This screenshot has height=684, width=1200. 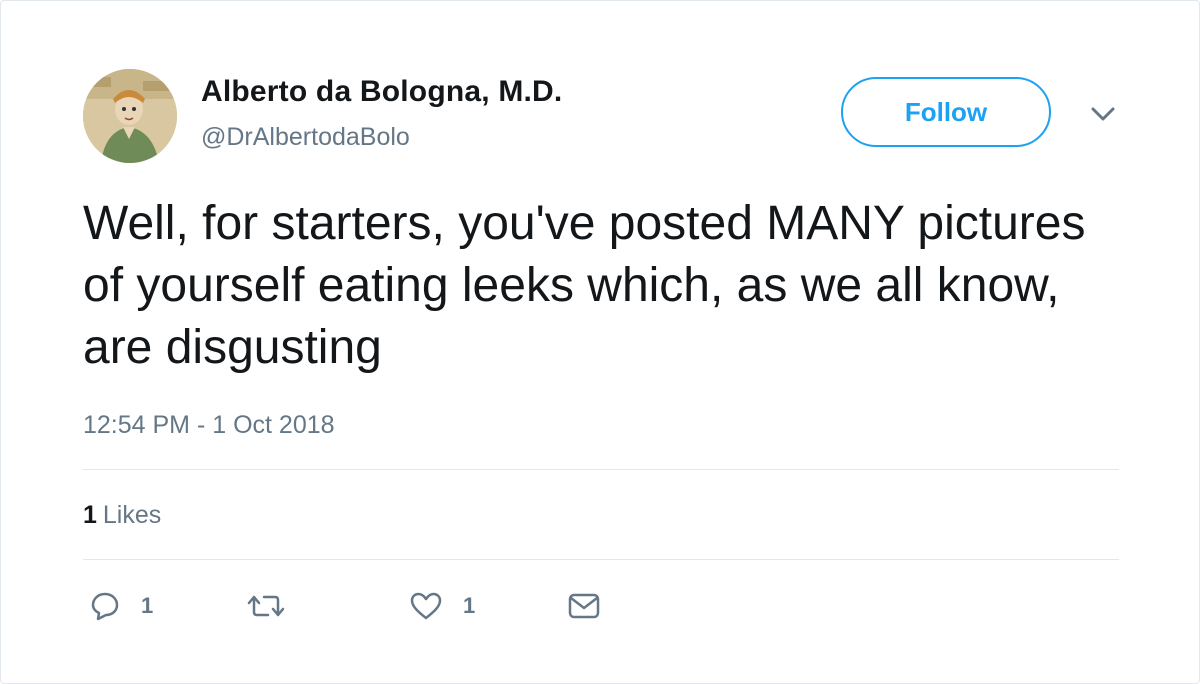 What do you see at coordinates (121, 606) in the screenshot?
I see `reply-button: 1` at bounding box center [121, 606].